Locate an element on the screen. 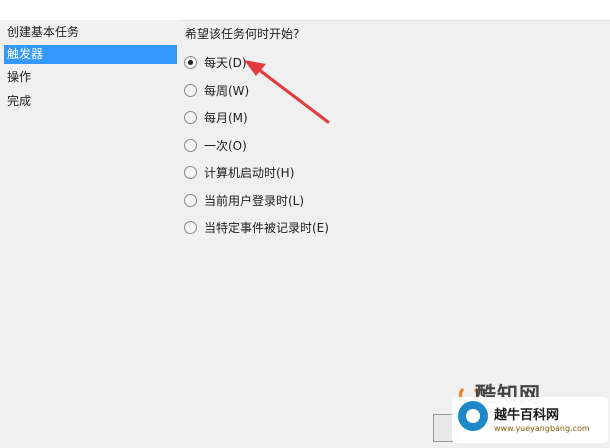  window-top-bar is located at coordinates (305, 10).